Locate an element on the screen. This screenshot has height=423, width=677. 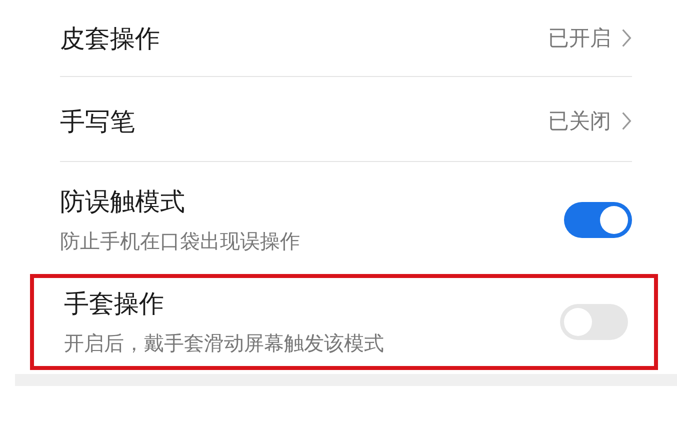
setting-title: 防误触模式 is located at coordinates (123, 202).